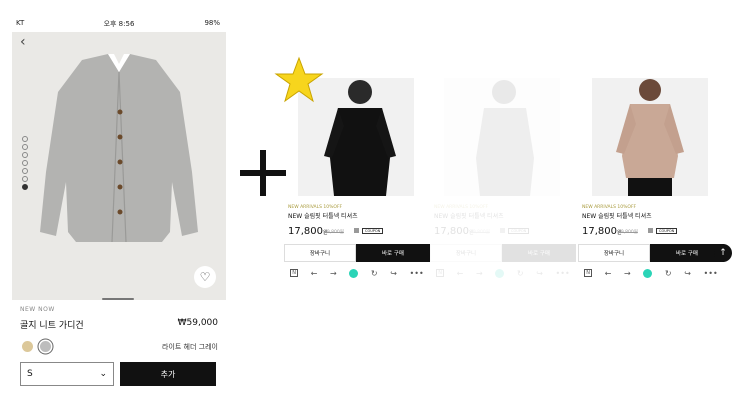 This screenshot has height=416, width=740. Describe the element at coordinates (45, 346) in the screenshot. I see `color-swatch-grey` at that location.